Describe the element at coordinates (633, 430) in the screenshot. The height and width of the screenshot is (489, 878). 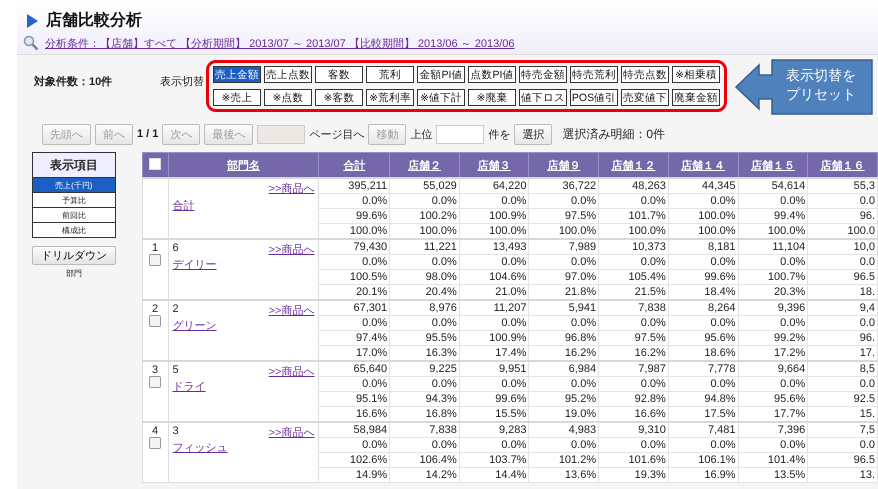
I see `value-cell: 9,310` at that location.